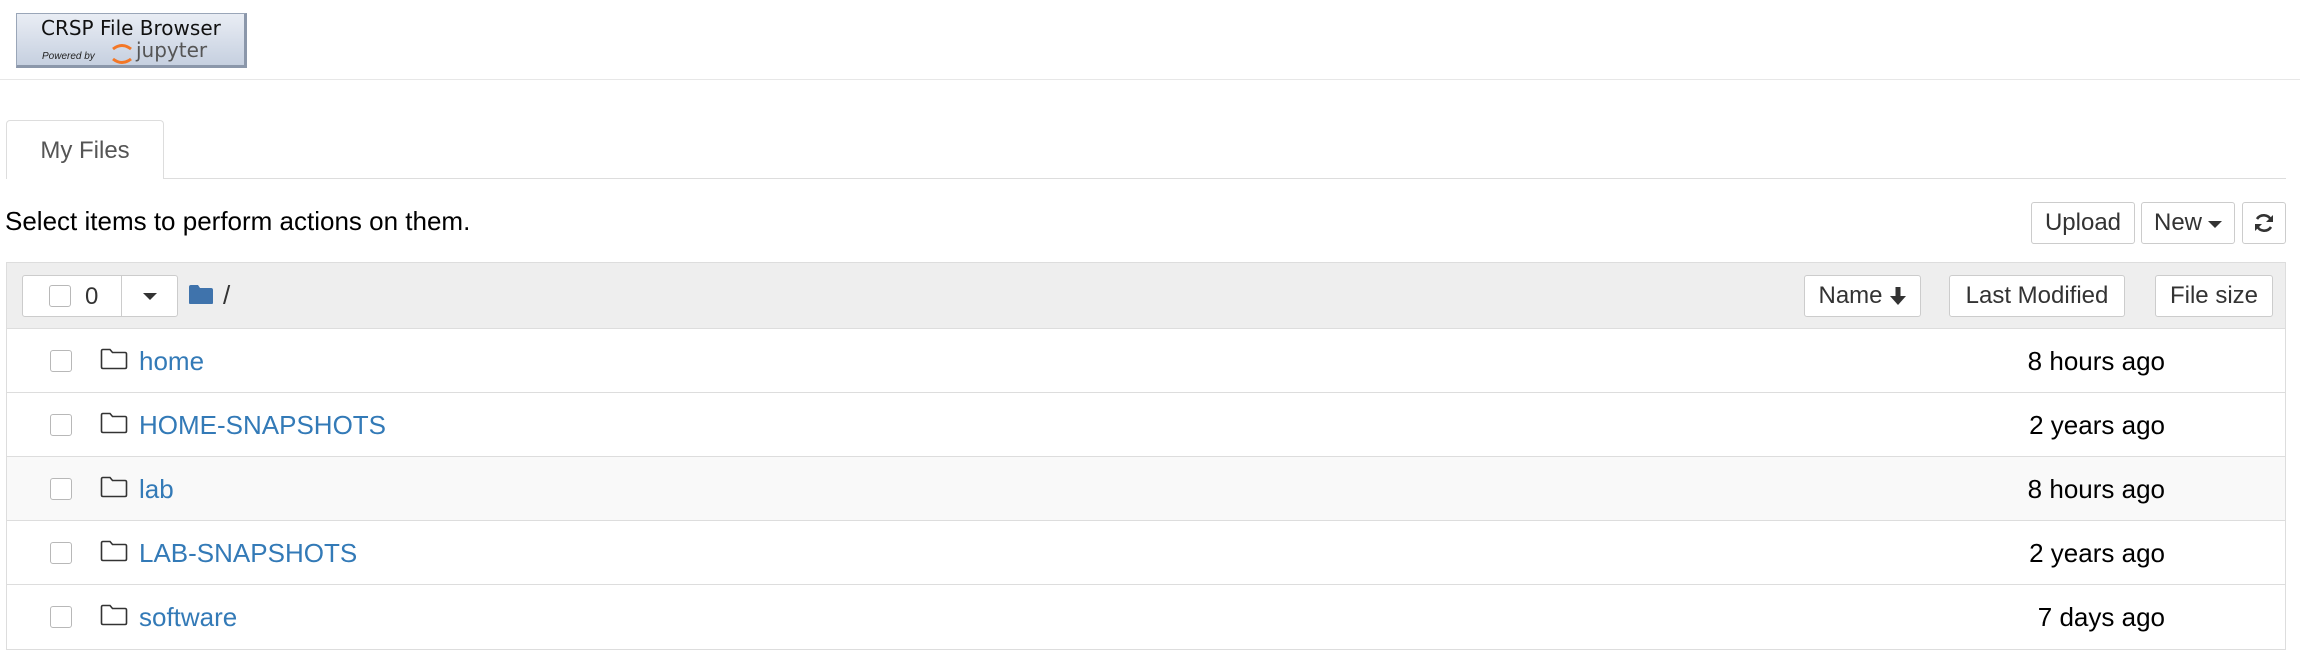 This screenshot has height=662, width=2300. Describe the element at coordinates (122, 54) in the screenshot. I see `jupyter-logo-icon` at that location.